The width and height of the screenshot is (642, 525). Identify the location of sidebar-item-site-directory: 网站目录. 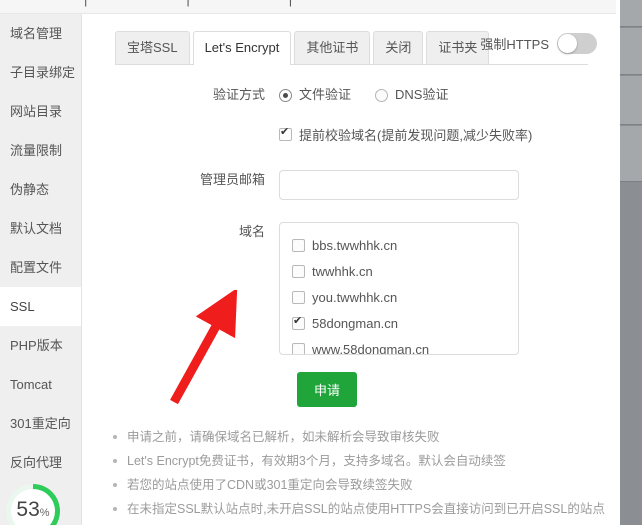
(40, 111).